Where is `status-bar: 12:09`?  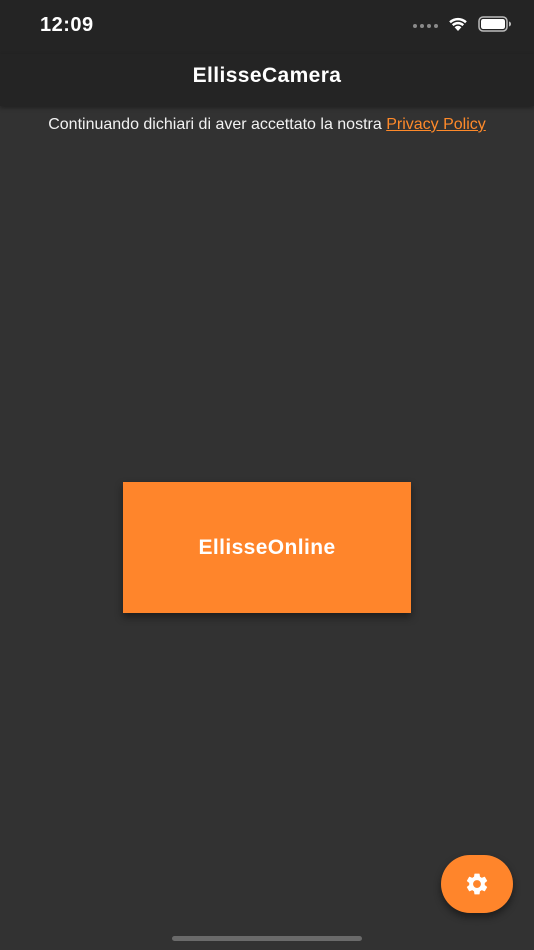 status-bar: 12:09 is located at coordinates (267, 27).